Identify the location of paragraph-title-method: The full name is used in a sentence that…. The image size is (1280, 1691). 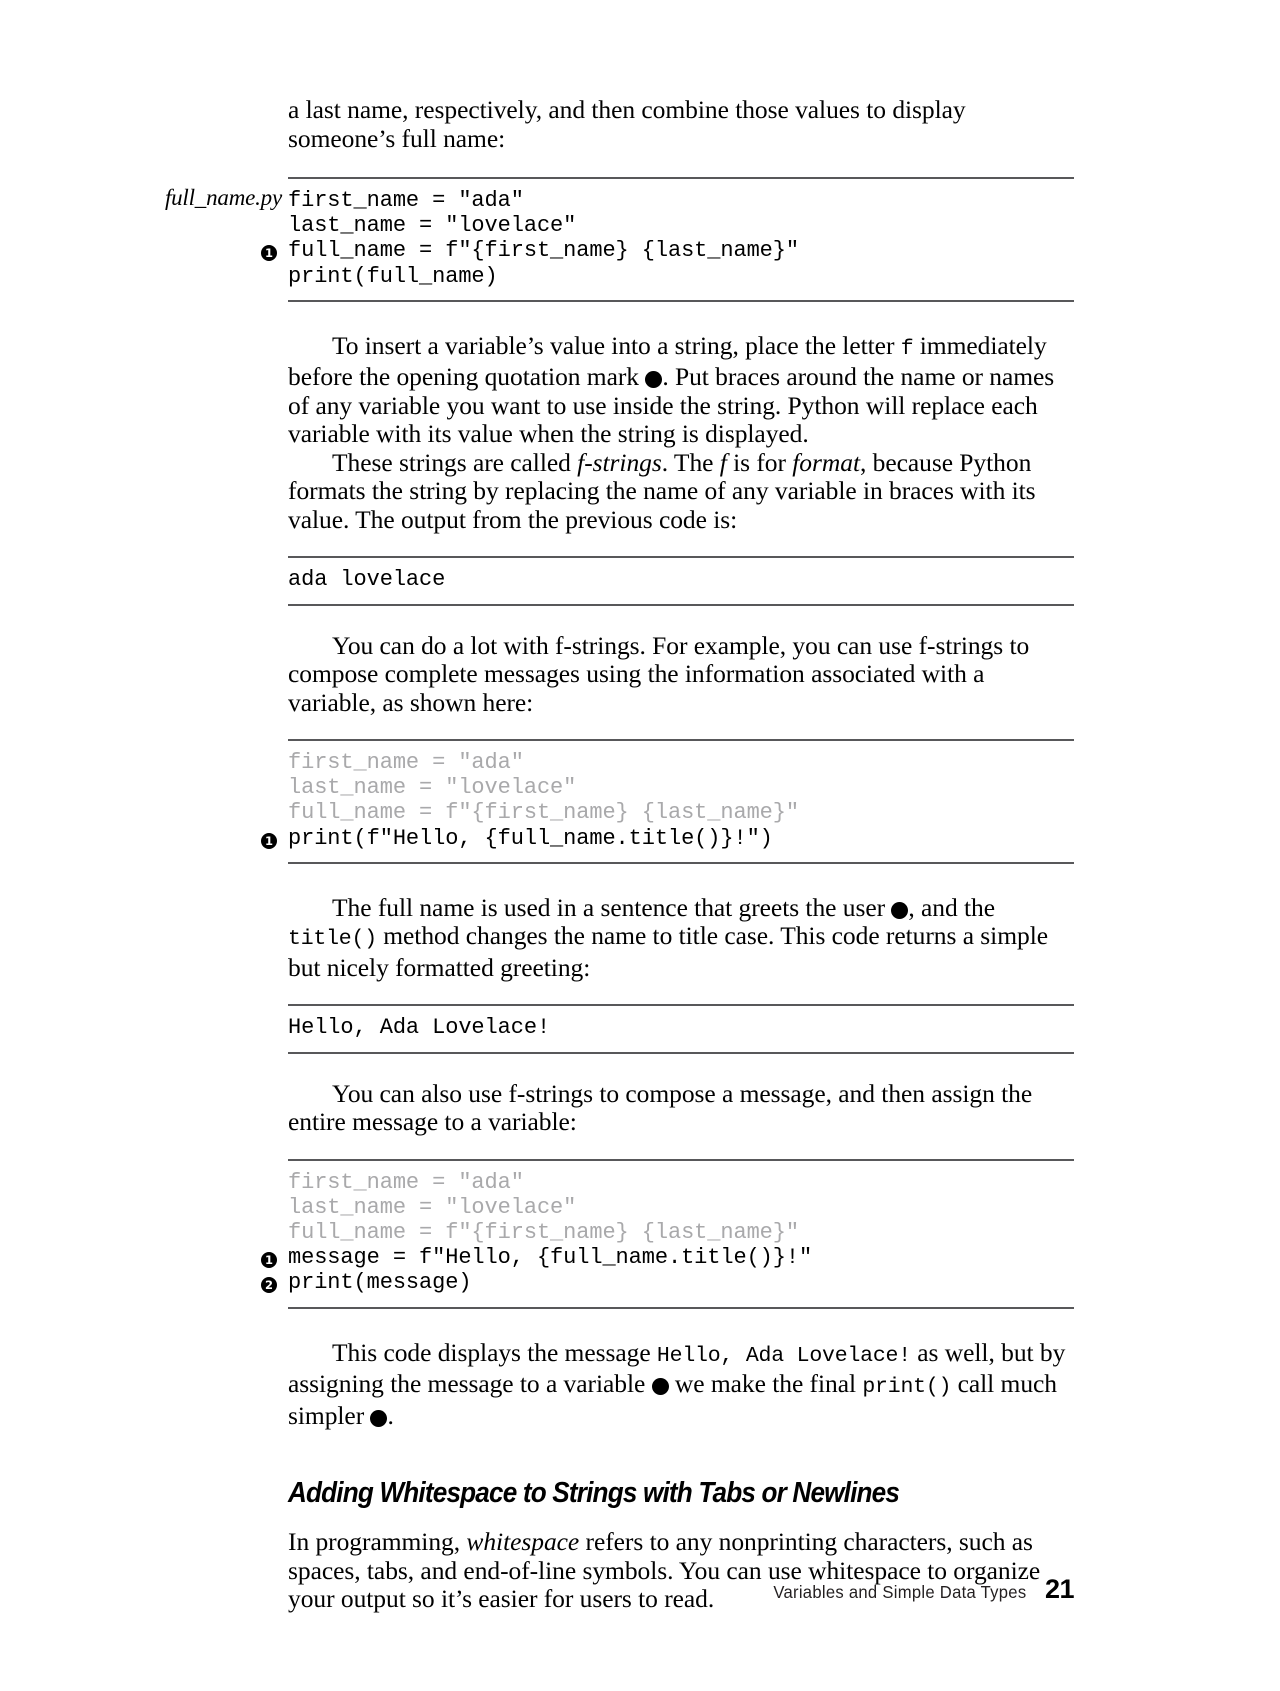
(681, 937).